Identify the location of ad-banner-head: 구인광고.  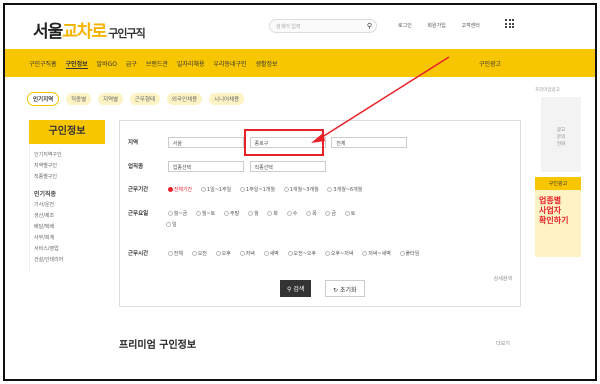
(558, 183).